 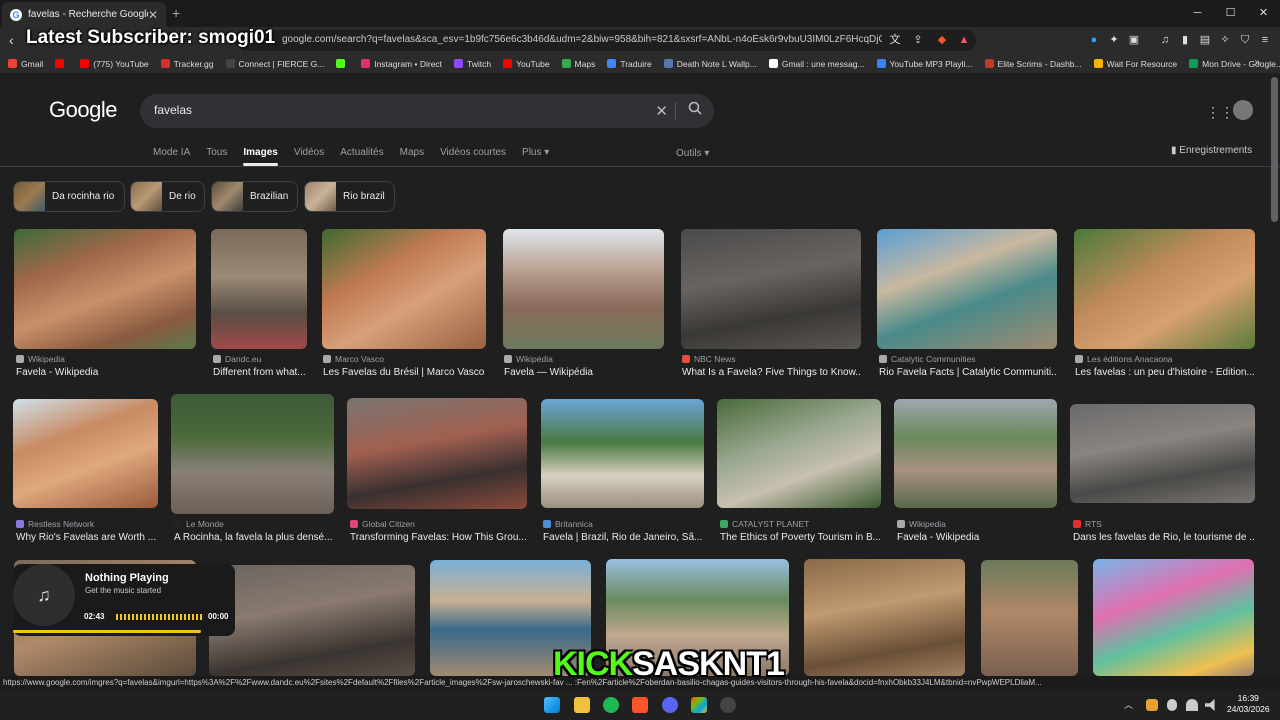 What do you see at coordinates (1094, 40) in the screenshot?
I see `extension-icon: ●` at bounding box center [1094, 40].